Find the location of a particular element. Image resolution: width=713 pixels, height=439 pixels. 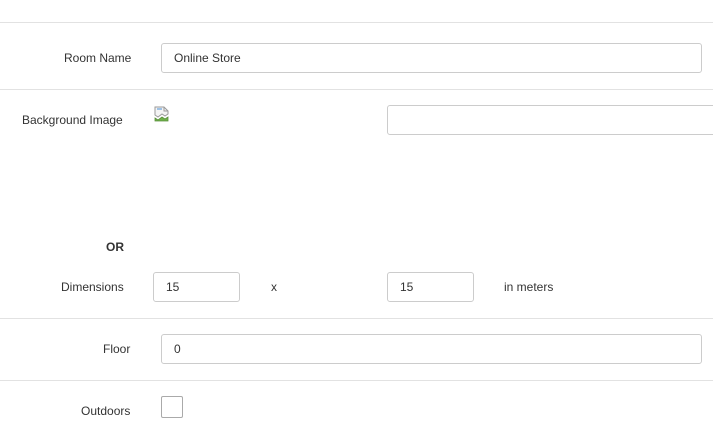

dimension-width-input is located at coordinates (196, 287).